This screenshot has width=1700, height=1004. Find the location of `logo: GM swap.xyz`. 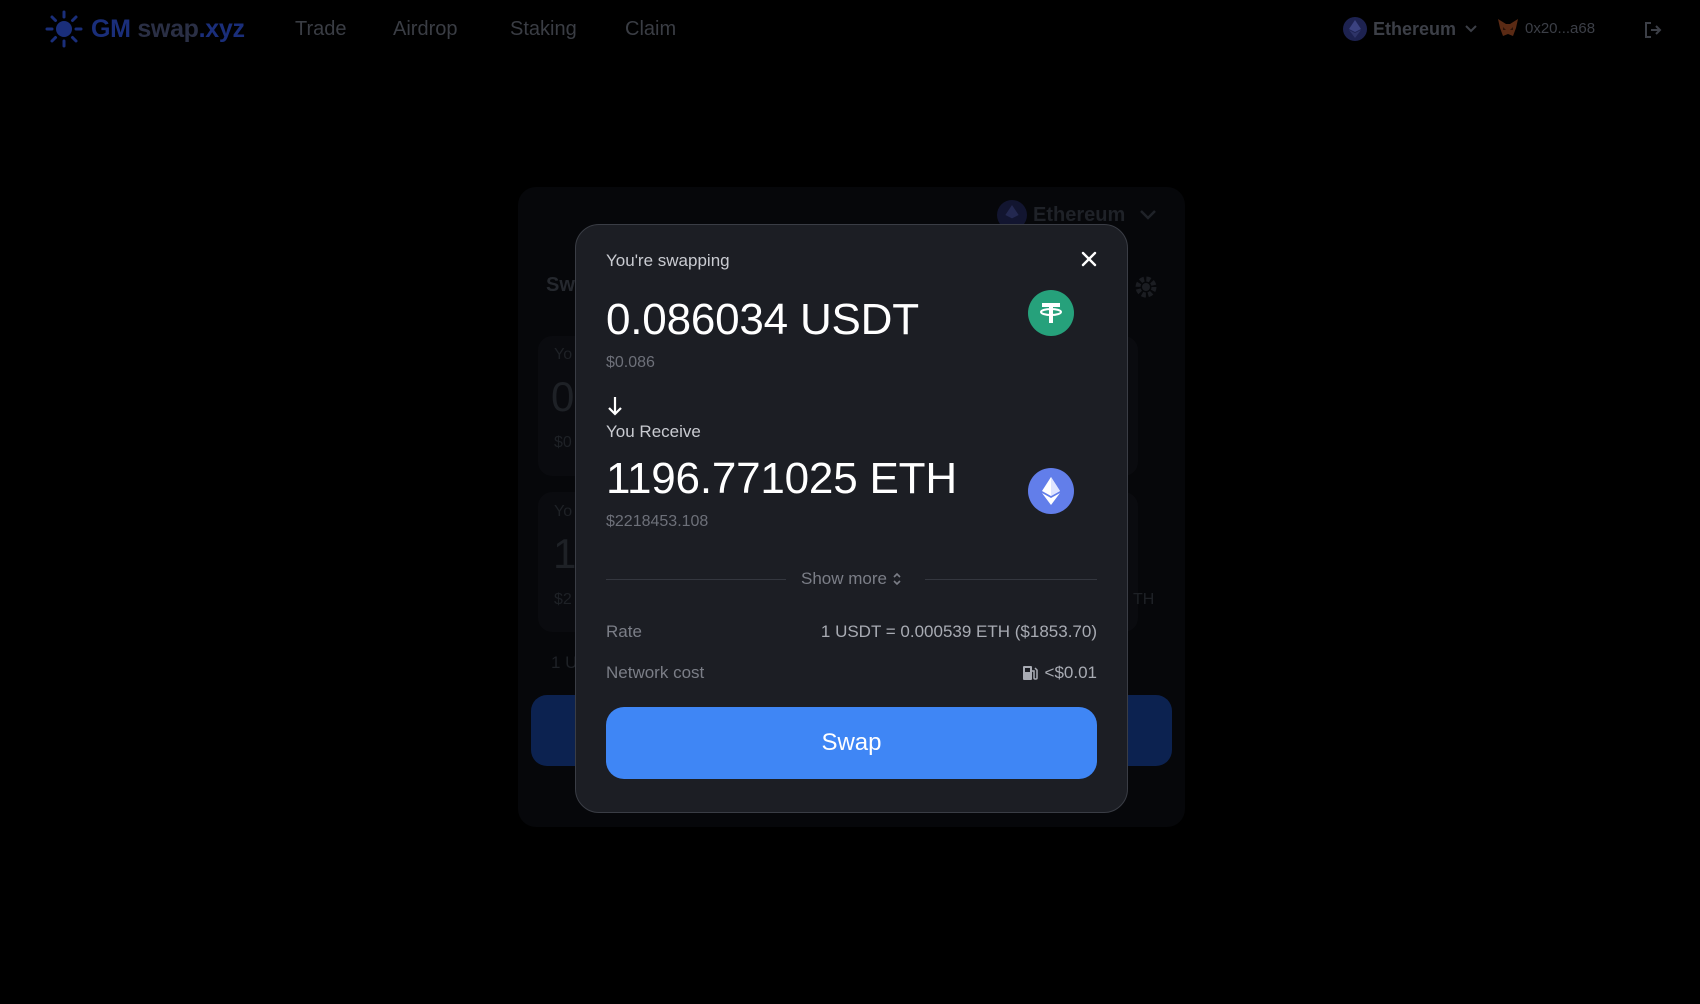

logo: GM swap.xyz is located at coordinates (145, 29).